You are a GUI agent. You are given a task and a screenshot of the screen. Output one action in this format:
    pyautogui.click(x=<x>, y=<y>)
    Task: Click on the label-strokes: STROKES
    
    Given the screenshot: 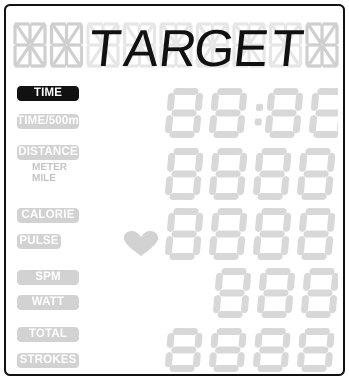 What is the action you would take?
    pyautogui.click(x=48, y=360)
    